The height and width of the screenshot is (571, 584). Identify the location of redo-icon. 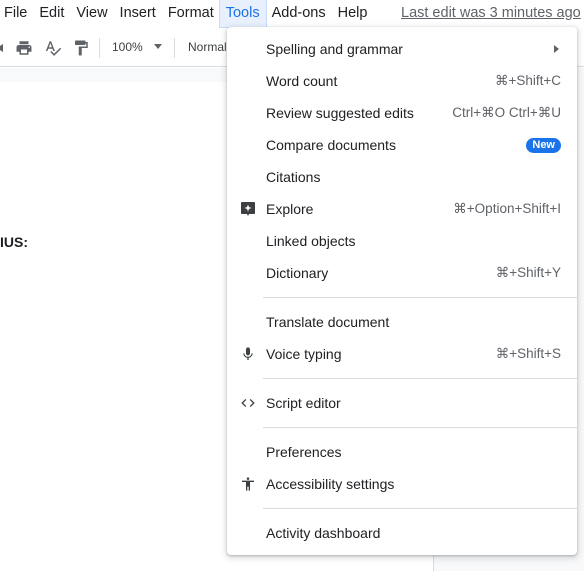
(4, 48).